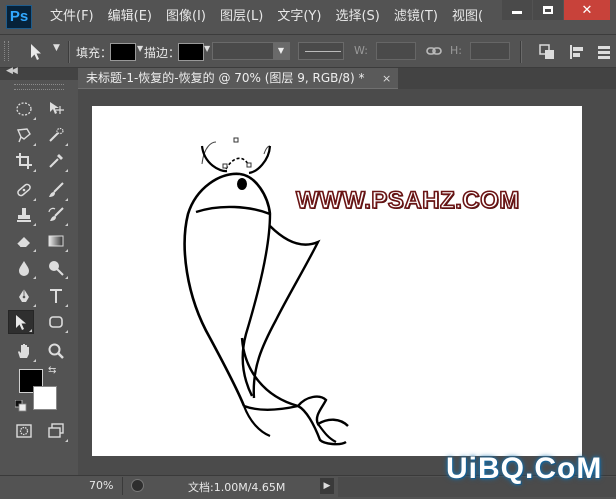  What do you see at coordinates (24, 109) in the screenshot?
I see `rectangular-marquee-icon` at bounding box center [24, 109].